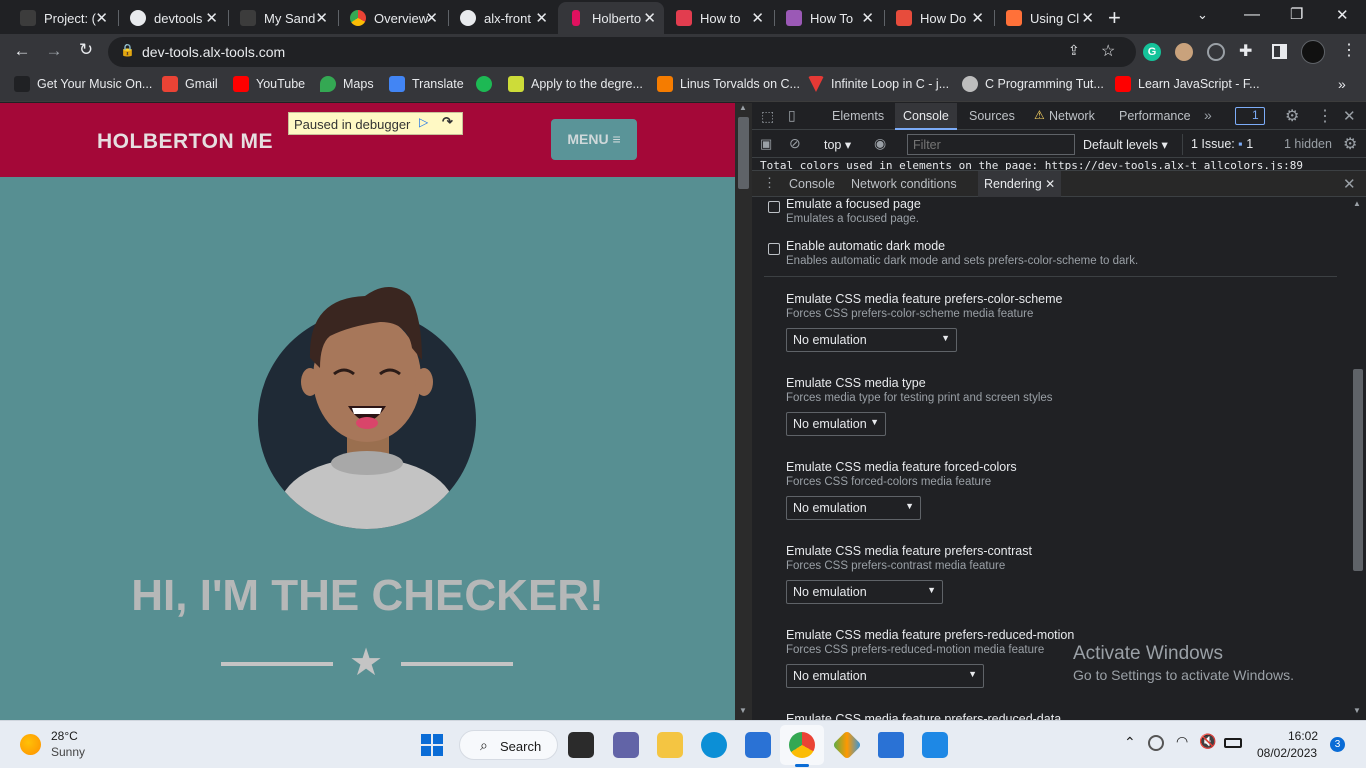  I want to click on page-scrollbar: ▲ ▼, so click(743, 411).